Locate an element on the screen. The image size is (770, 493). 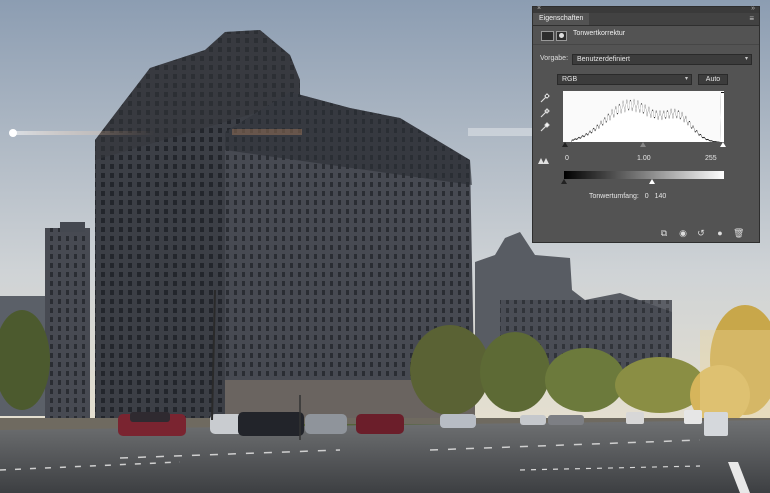
auto-button: Auto is located at coordinates (713, 79).